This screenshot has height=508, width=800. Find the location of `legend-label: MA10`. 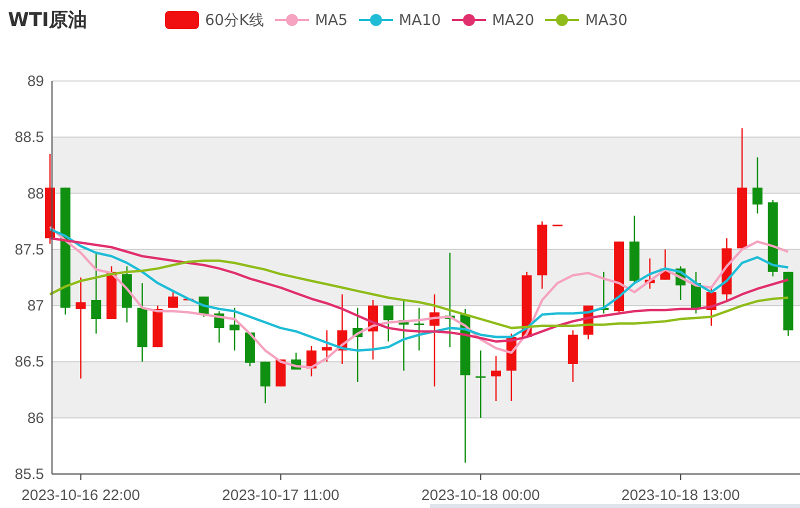

legend-label: MA10 is located at coordinates (419, 20).